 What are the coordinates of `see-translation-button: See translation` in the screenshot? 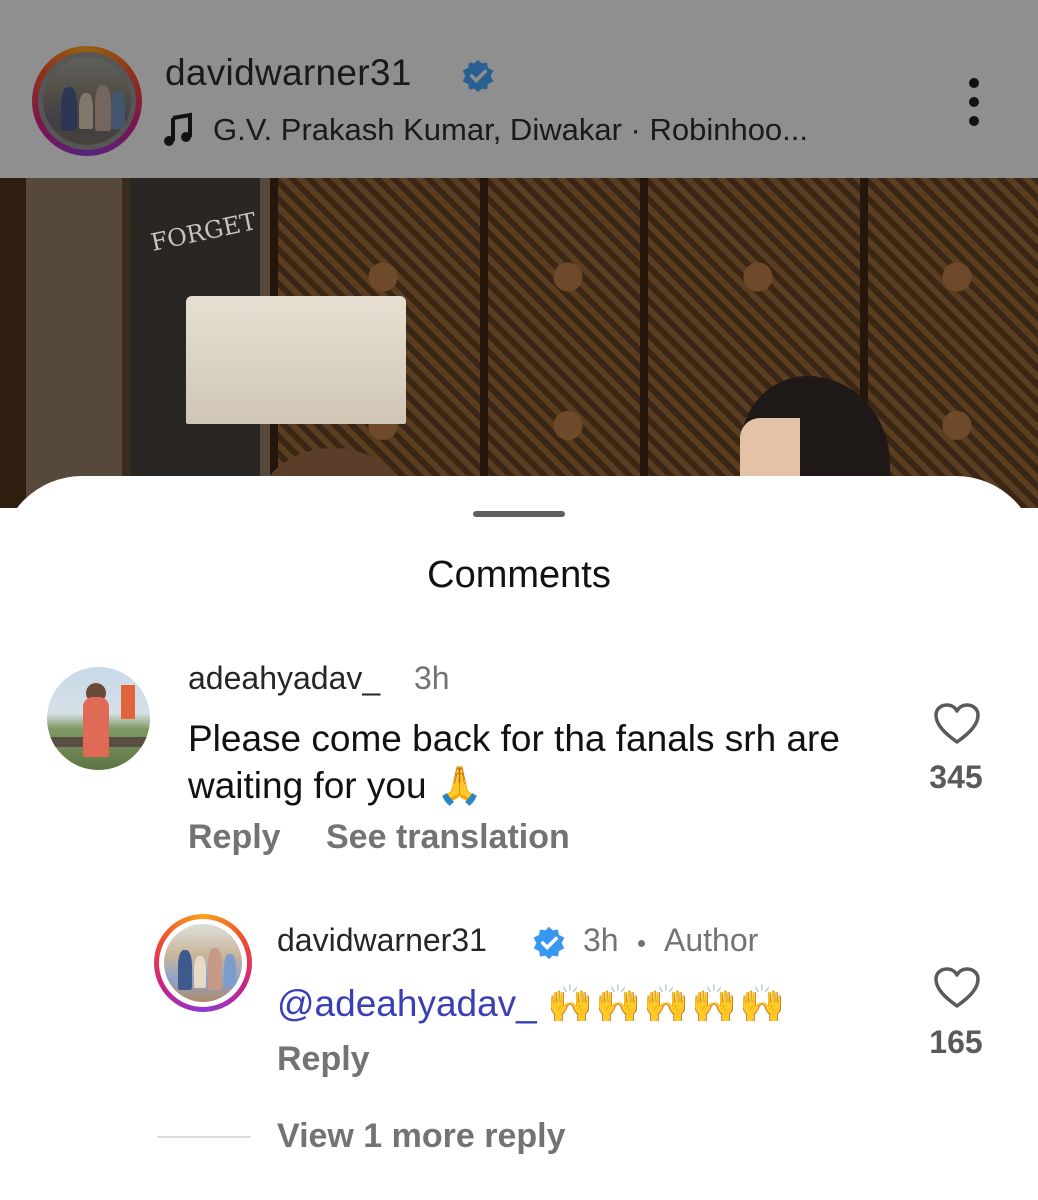 It's located at (448, 837).